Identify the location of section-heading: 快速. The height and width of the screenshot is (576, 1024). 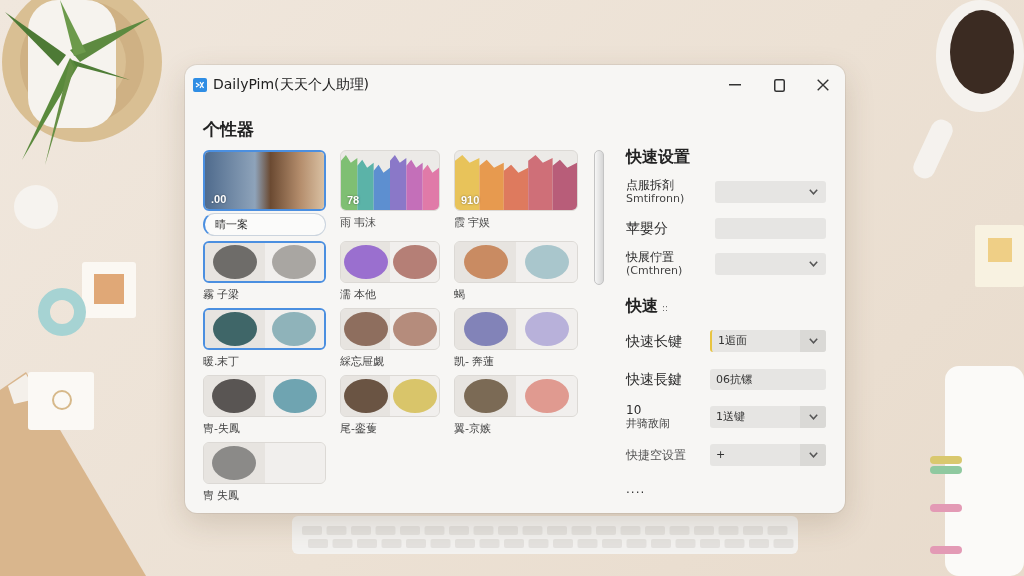
(642, 306).